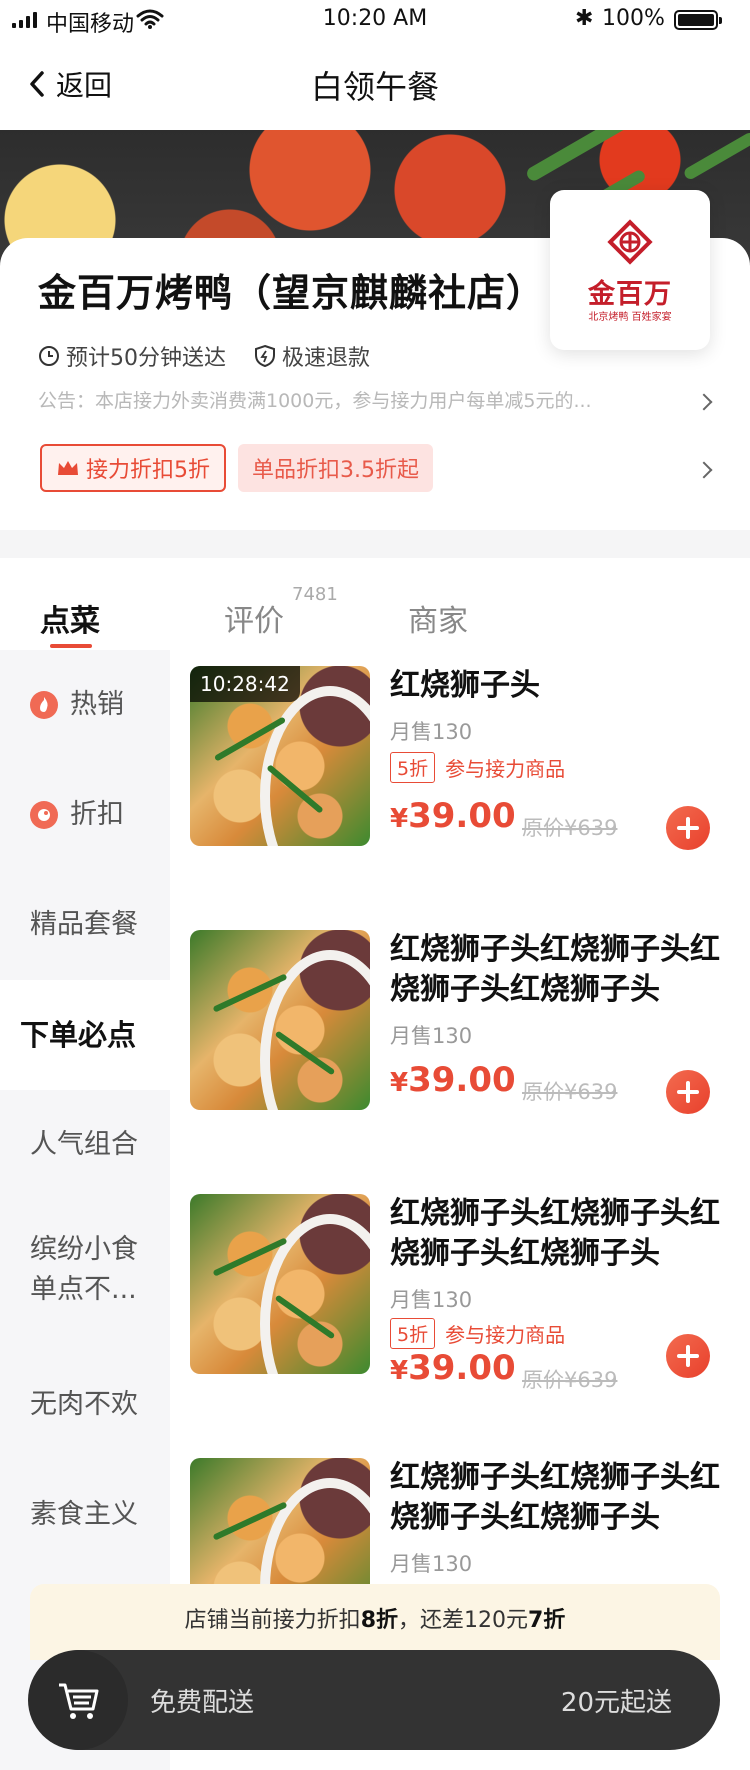 The width and height of the screenshot is (750, 1770). Describe the element at coordinates (633, 18) in the screenshot. I see `battery-percent: 100%` at that location.